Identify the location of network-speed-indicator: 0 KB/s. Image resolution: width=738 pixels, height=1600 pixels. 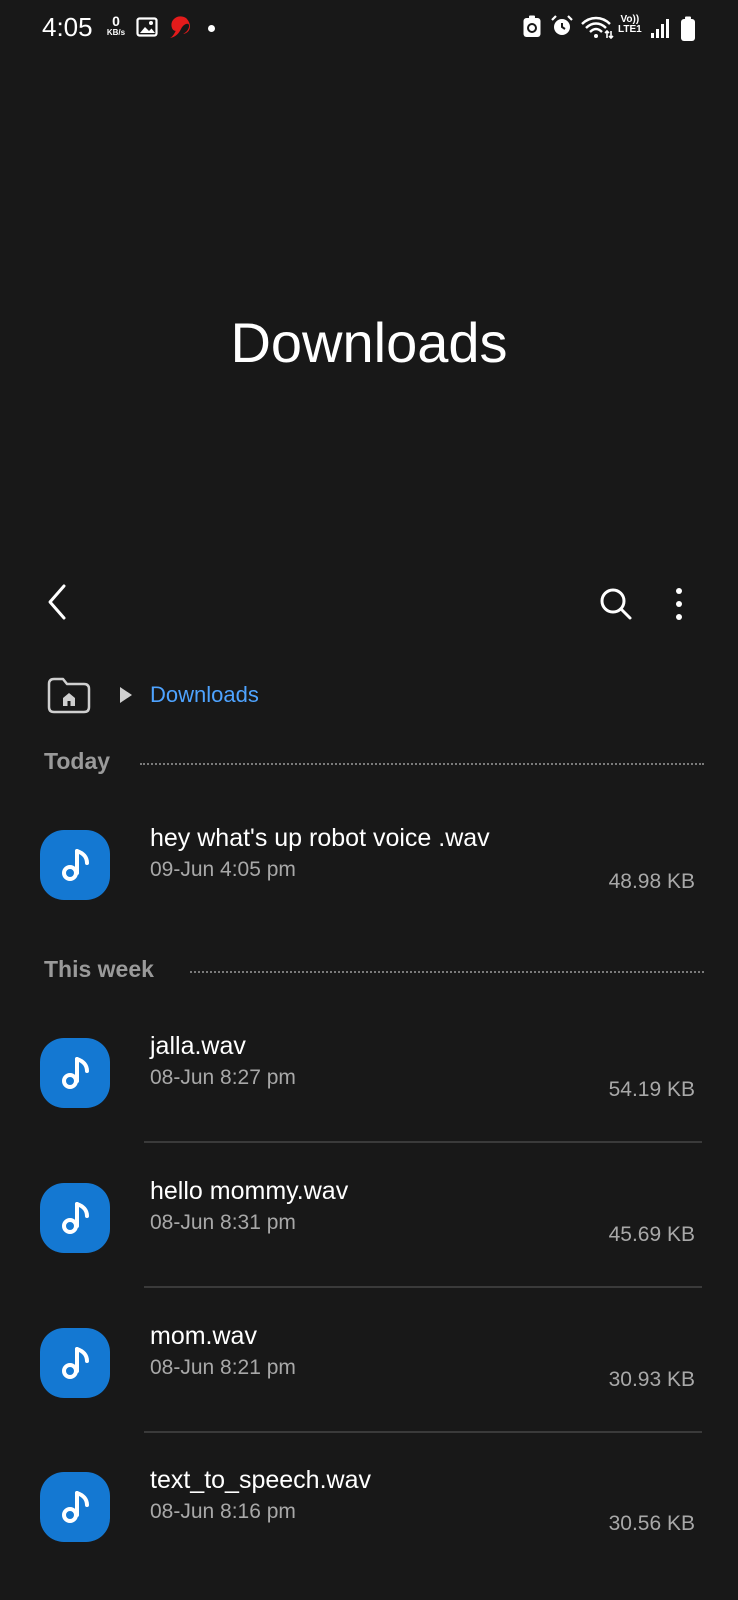
(116, 25).